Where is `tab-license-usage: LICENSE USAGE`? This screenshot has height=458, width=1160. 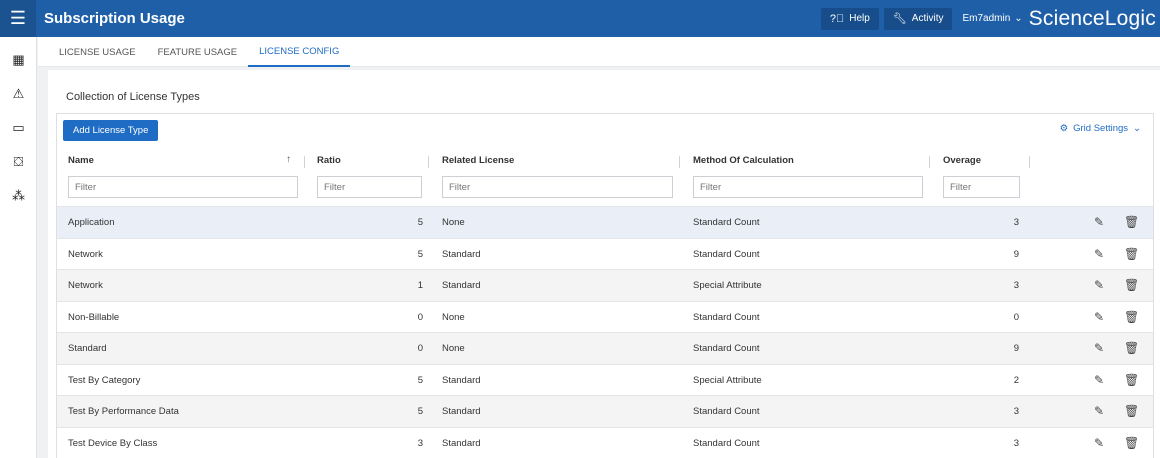 tab-license-usage: LICENSE USAGE is located at coordinates (97, 52).